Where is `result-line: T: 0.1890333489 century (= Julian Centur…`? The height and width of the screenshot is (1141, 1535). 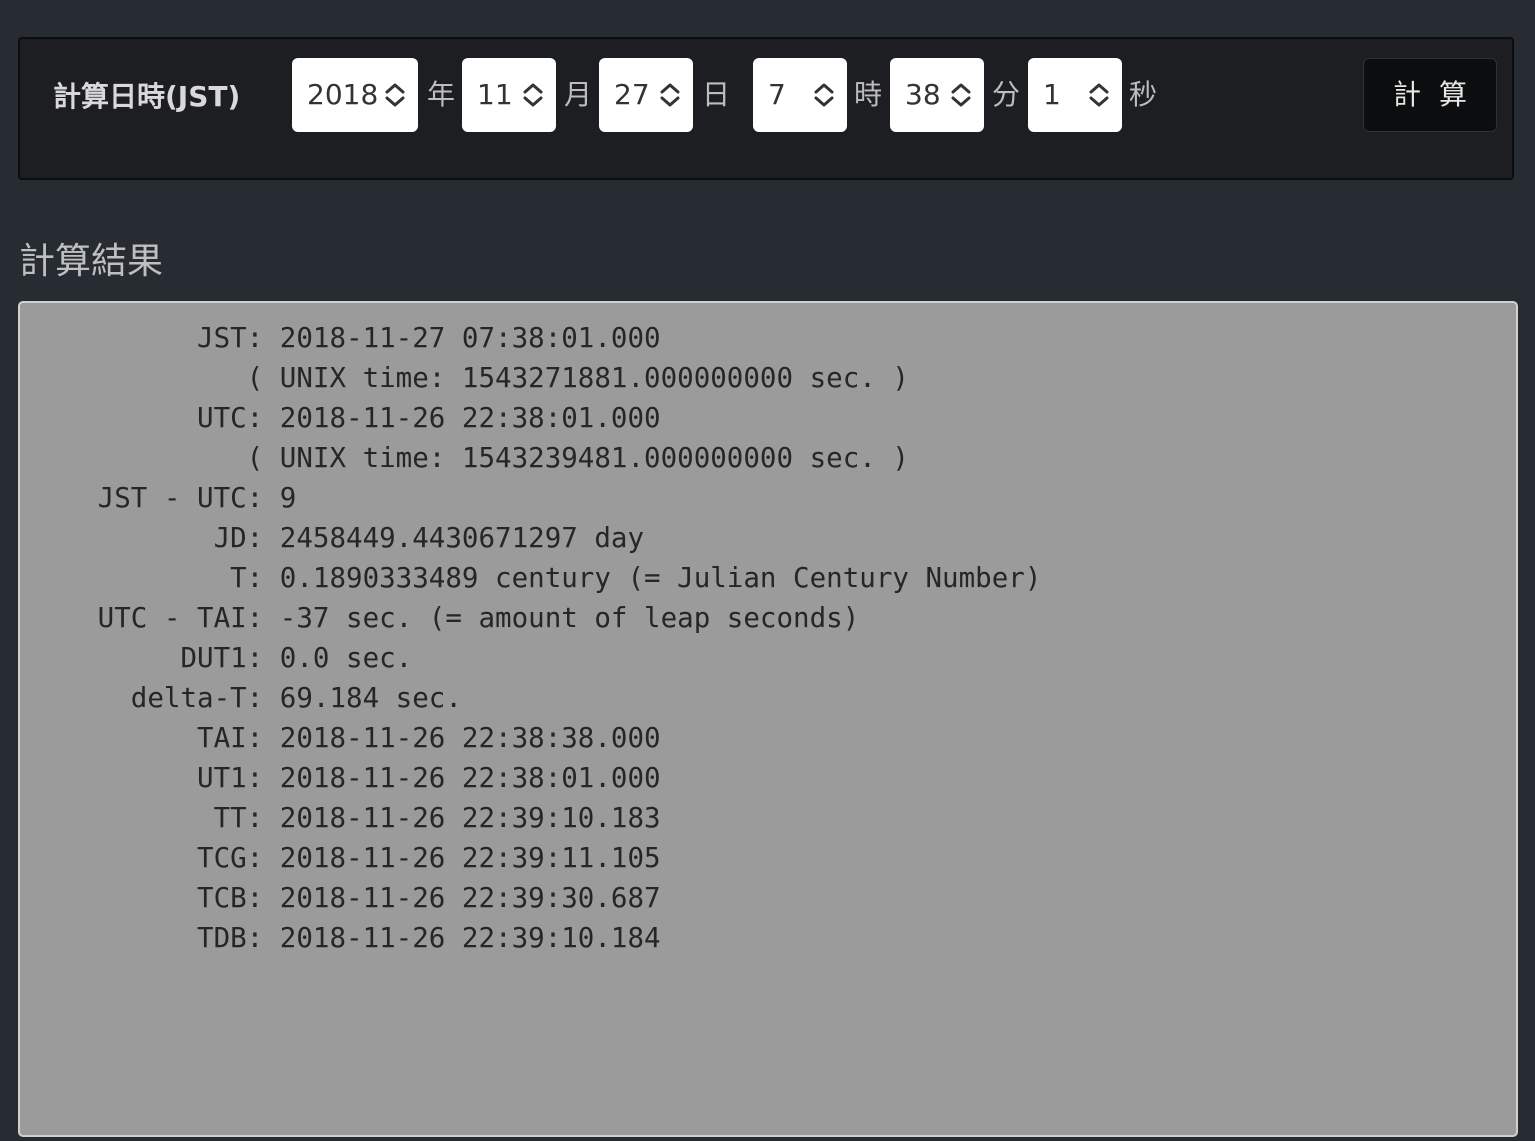 result-line: T: 0.1890333489 century (= Julian Centur… is located at coordinates (545, 578).